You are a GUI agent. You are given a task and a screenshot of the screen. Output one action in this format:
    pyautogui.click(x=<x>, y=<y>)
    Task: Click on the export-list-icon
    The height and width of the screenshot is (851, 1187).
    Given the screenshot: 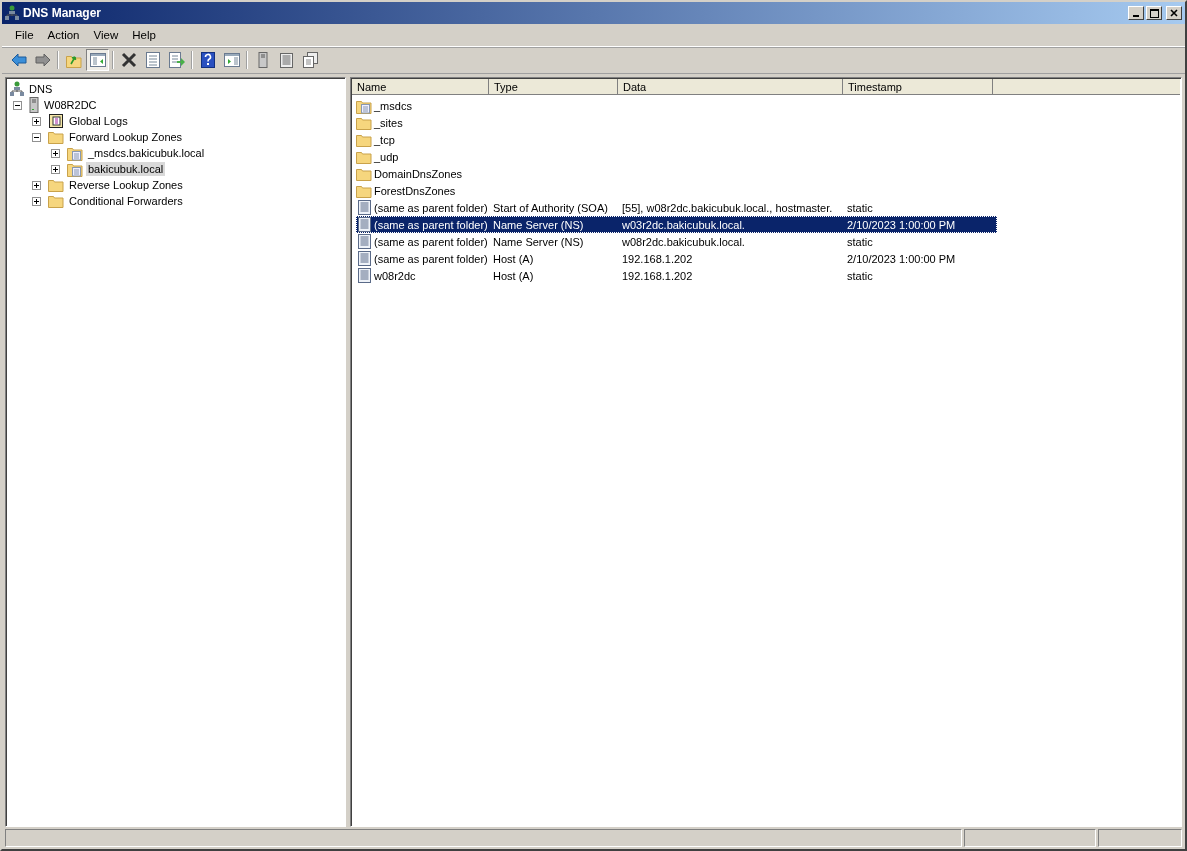 What is the action you would take?
    pyautogui.click(x=176, y=60)
    